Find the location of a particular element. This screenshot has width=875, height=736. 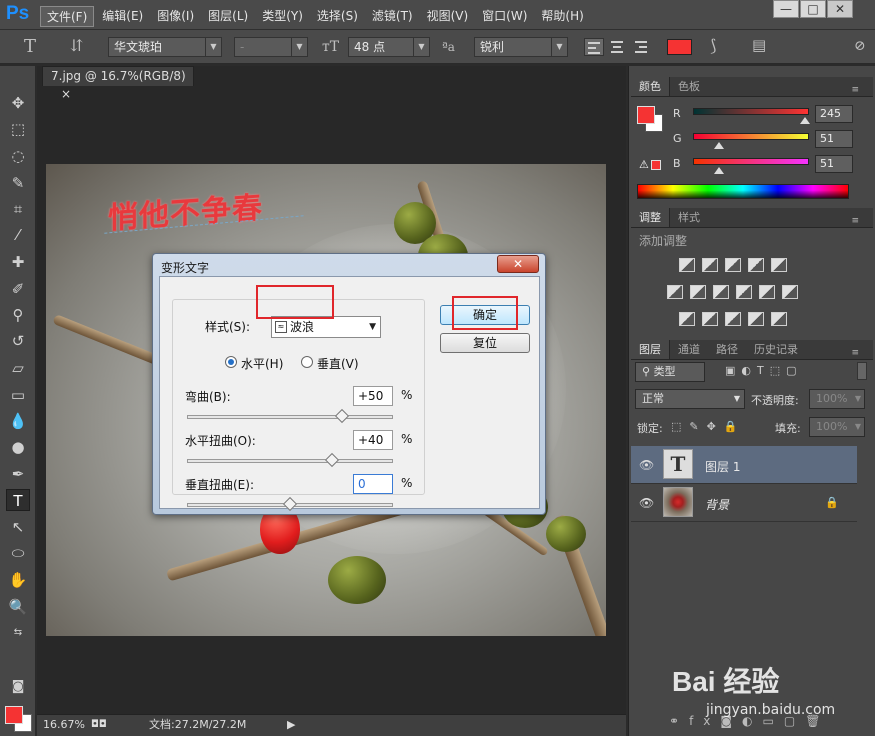

hue-saturation-icon is located at coordinates (675, 292).